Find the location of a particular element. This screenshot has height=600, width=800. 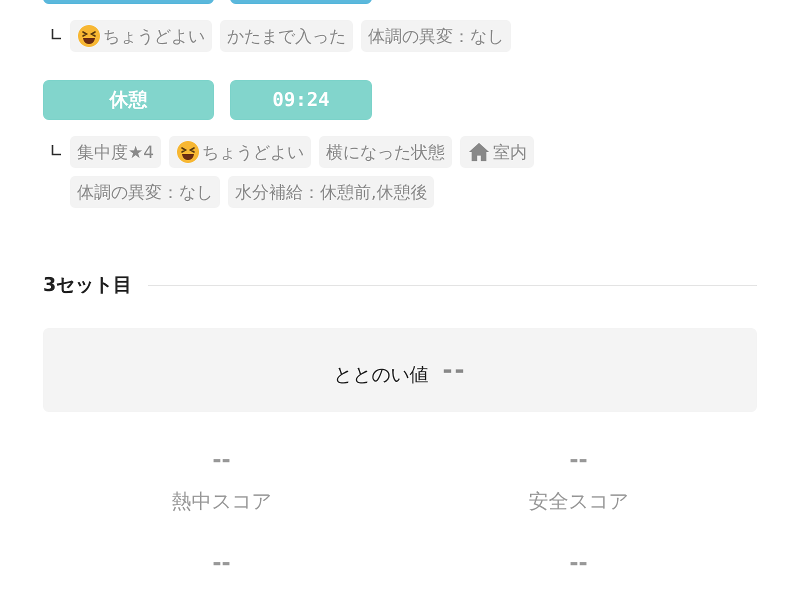

tag: 横になった状態 is located at coordinates (385, 152).